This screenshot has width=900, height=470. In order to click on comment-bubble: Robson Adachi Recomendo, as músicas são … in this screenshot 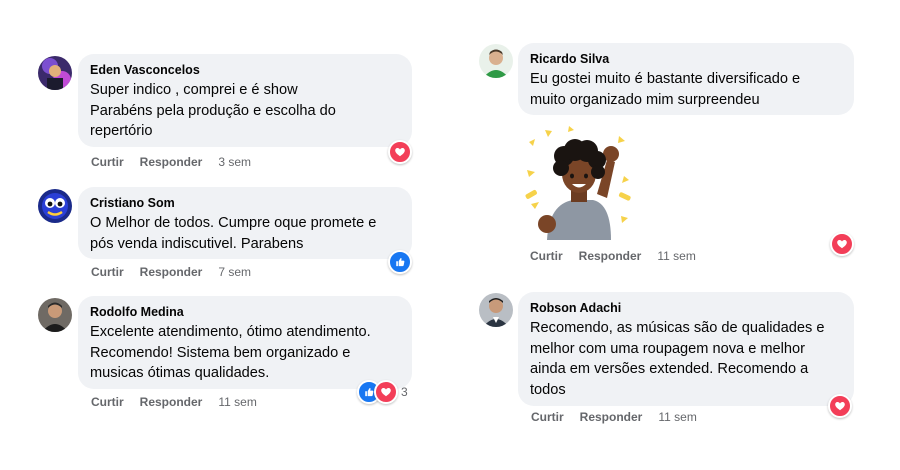, I will do `click(686, 349)`.